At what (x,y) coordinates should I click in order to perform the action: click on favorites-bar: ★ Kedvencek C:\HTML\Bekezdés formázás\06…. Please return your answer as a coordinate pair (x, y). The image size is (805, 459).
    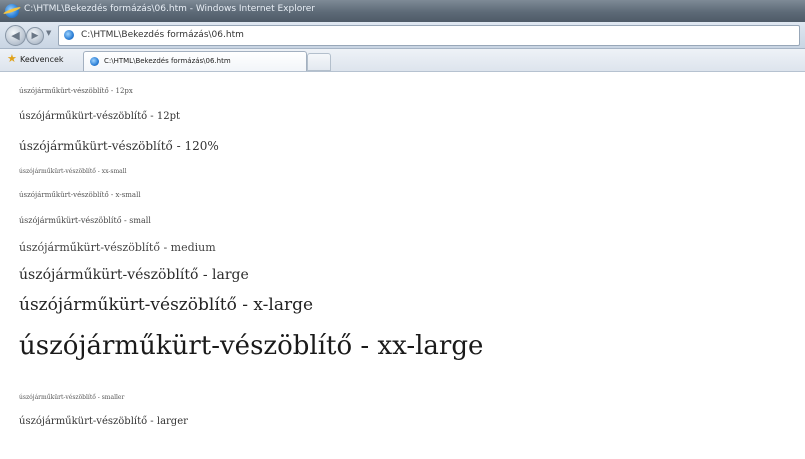
    Looking at the image, I should click on (402, 60).